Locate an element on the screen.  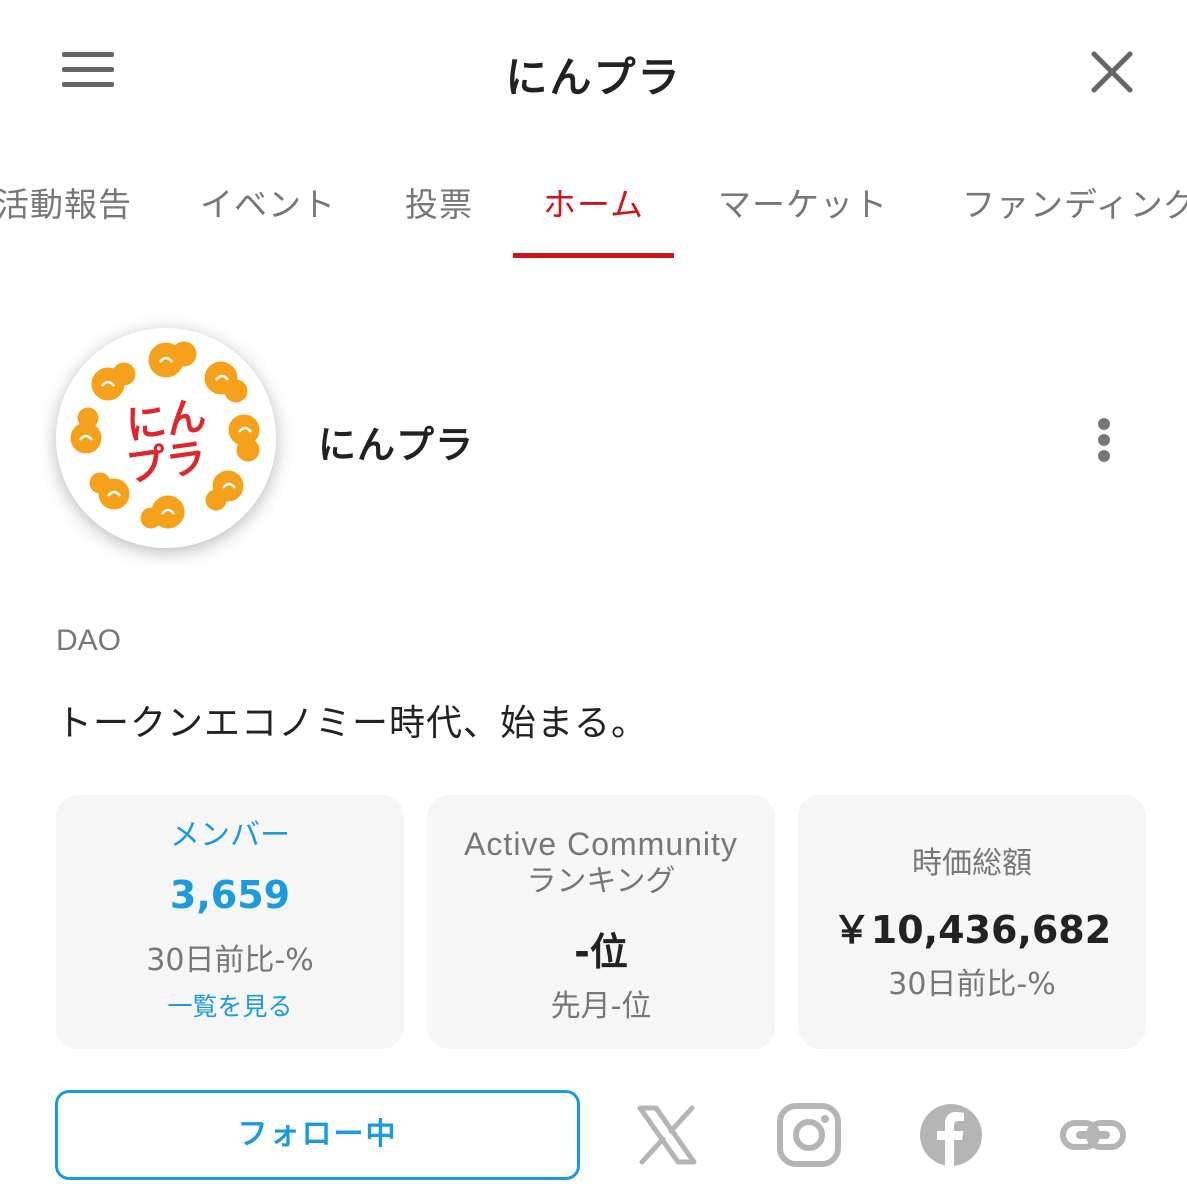
market-cap-change: 30日前比-% is located at coordinates (972, 984).